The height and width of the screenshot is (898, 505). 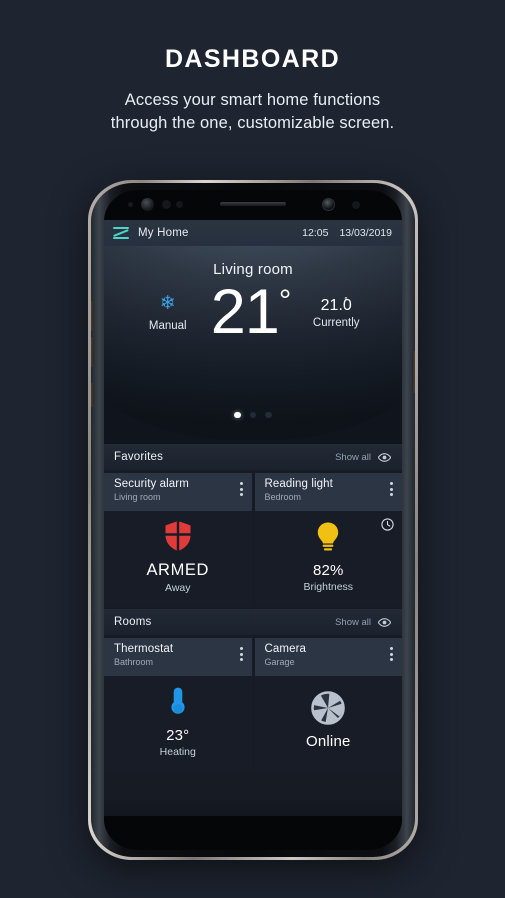 I want to click on promo-subtitle-line-1: Access your smart home functions, so click(x=252, y=99).